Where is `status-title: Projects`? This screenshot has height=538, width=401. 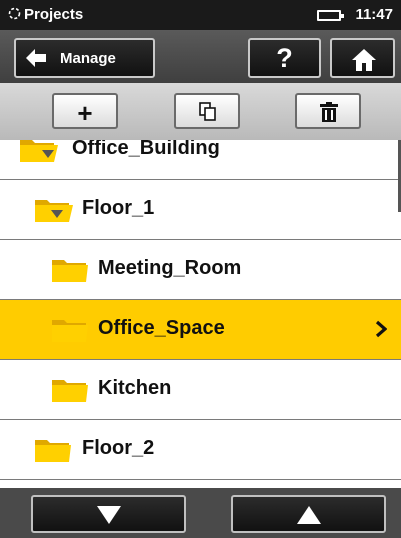 status-title: Projects is located at coordinates (45, 14).